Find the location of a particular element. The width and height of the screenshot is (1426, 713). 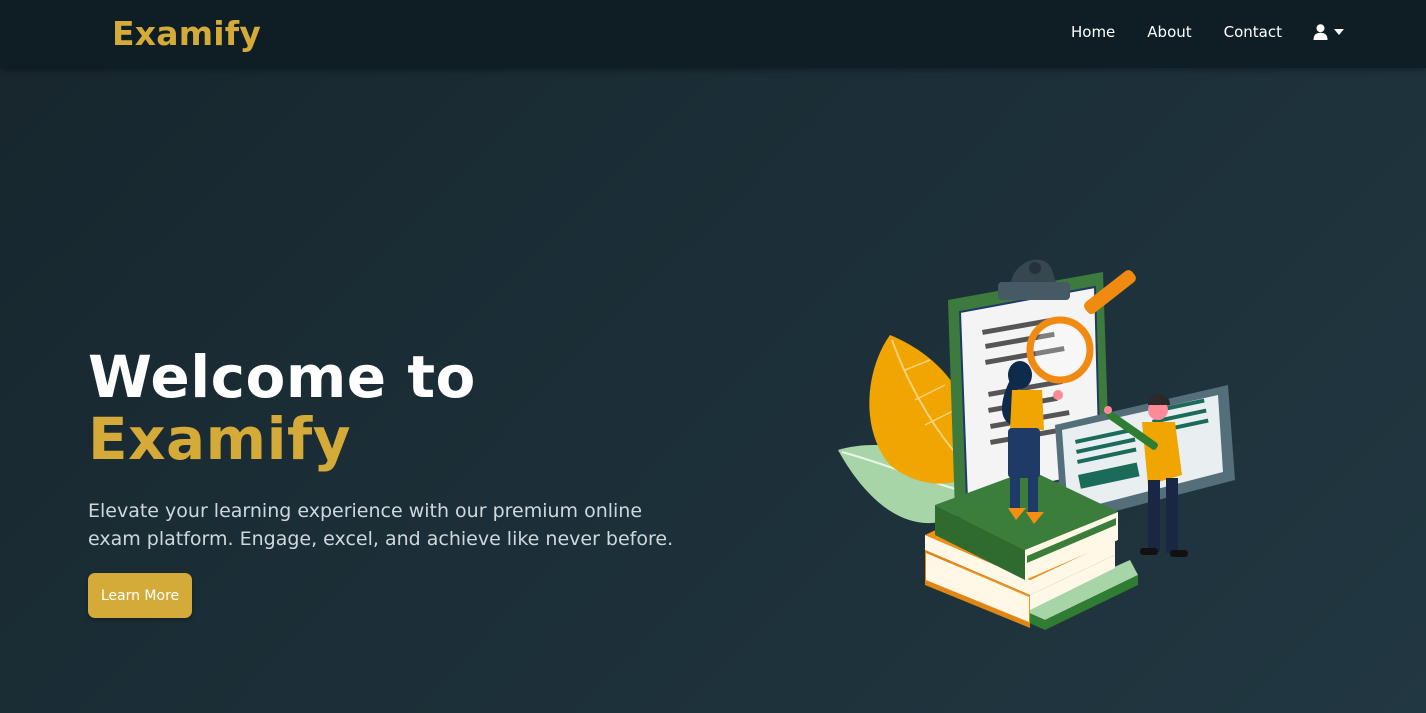

navbar: Examify Home About Contact is located at coordinates (713, 34).